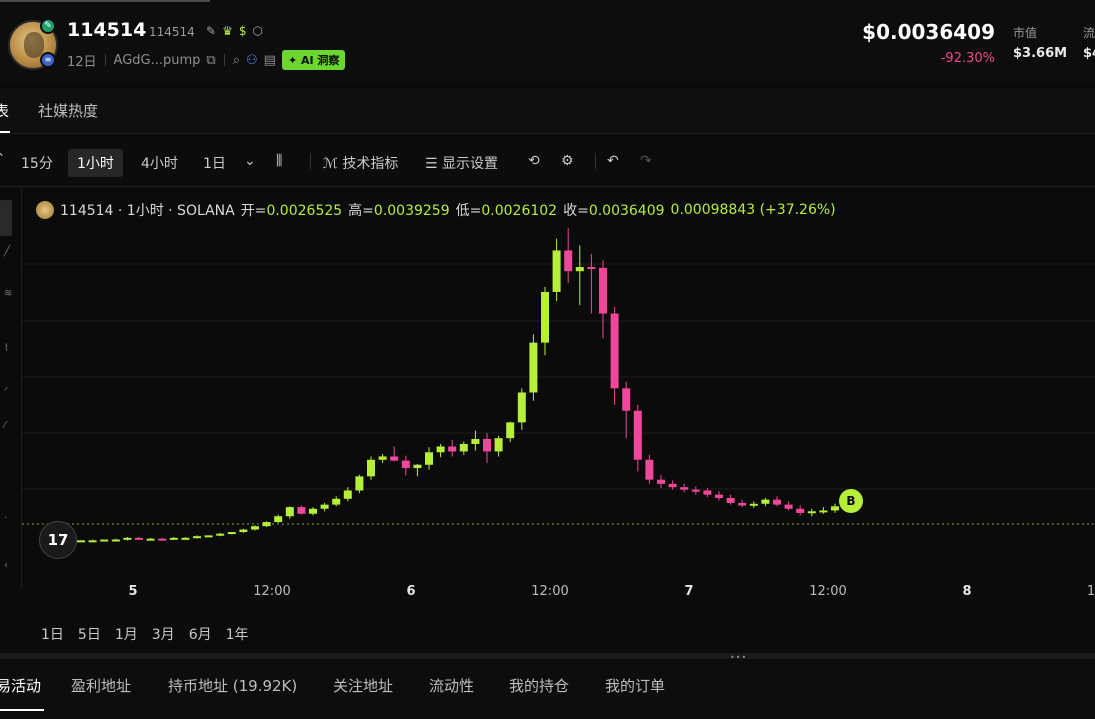  What do you see at coordinates (689, 591) in the screenshot?
I see `x-tick: 7` at bounding box center [689, 591].